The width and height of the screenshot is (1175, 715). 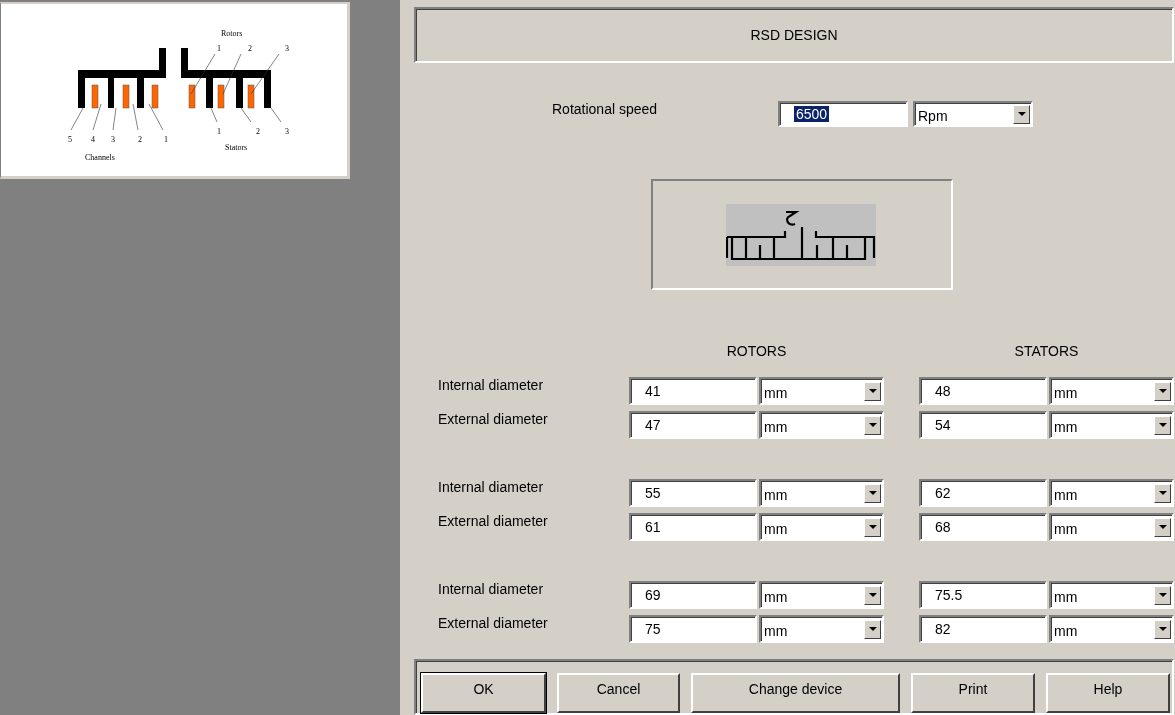 I want to click on rotor-stator-icon, so click(x=801, y=234).